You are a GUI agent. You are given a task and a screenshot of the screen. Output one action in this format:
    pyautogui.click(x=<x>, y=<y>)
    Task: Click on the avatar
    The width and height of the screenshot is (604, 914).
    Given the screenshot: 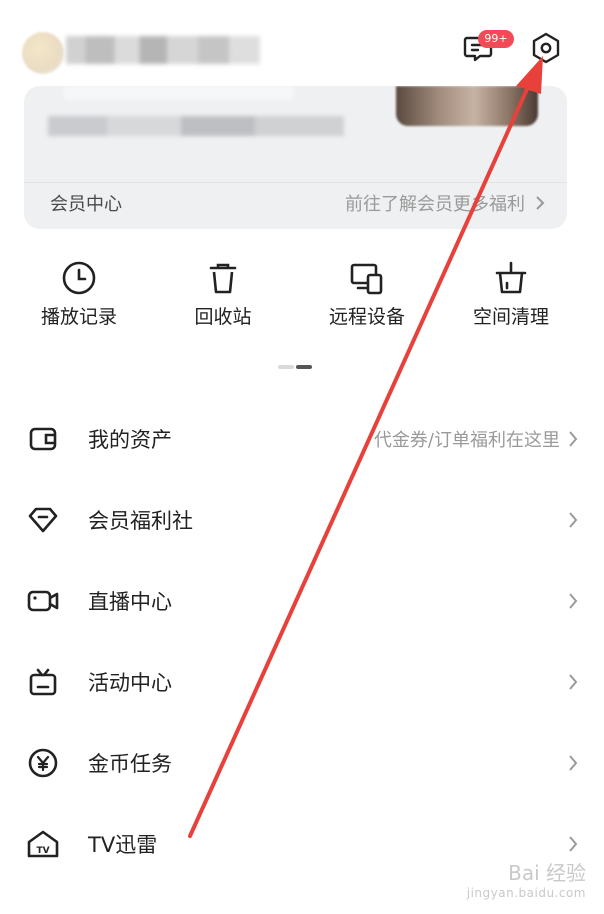 What is the action you would take?
    pyautogui.click(x=43, y=53)
    